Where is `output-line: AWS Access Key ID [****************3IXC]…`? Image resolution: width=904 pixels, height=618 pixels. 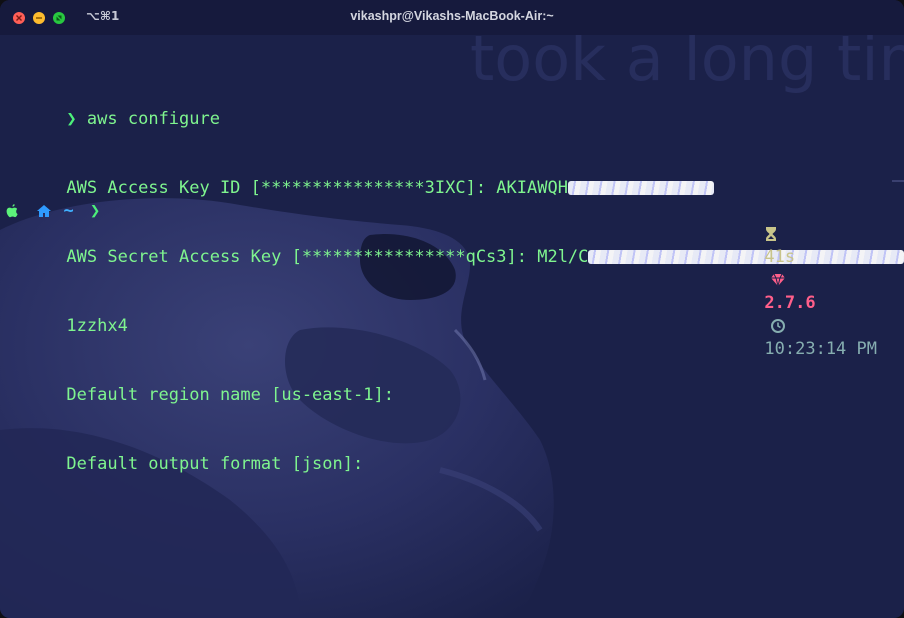
output-line: AWS Access Key ID [****************3IXC]… is located at coordinates (445, 176).